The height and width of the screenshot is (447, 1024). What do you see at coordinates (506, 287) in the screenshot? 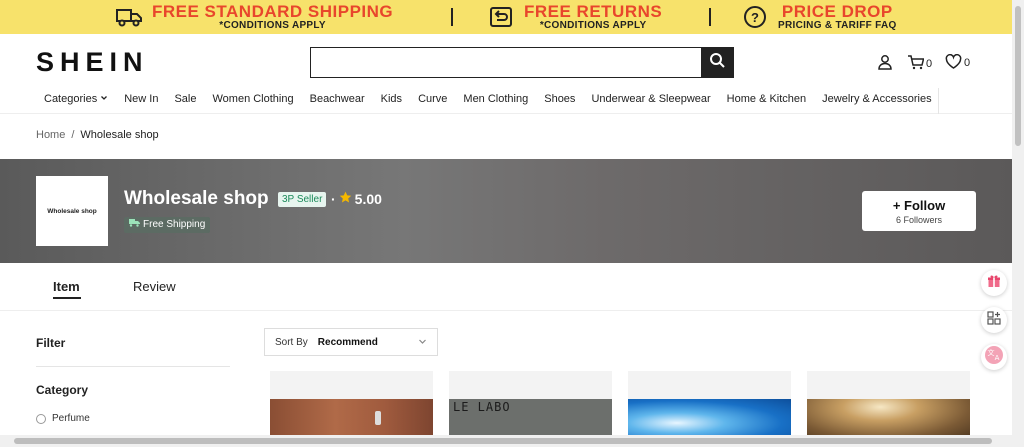
I see `store-tabs: Item Review` at bounding box center [506, 287].